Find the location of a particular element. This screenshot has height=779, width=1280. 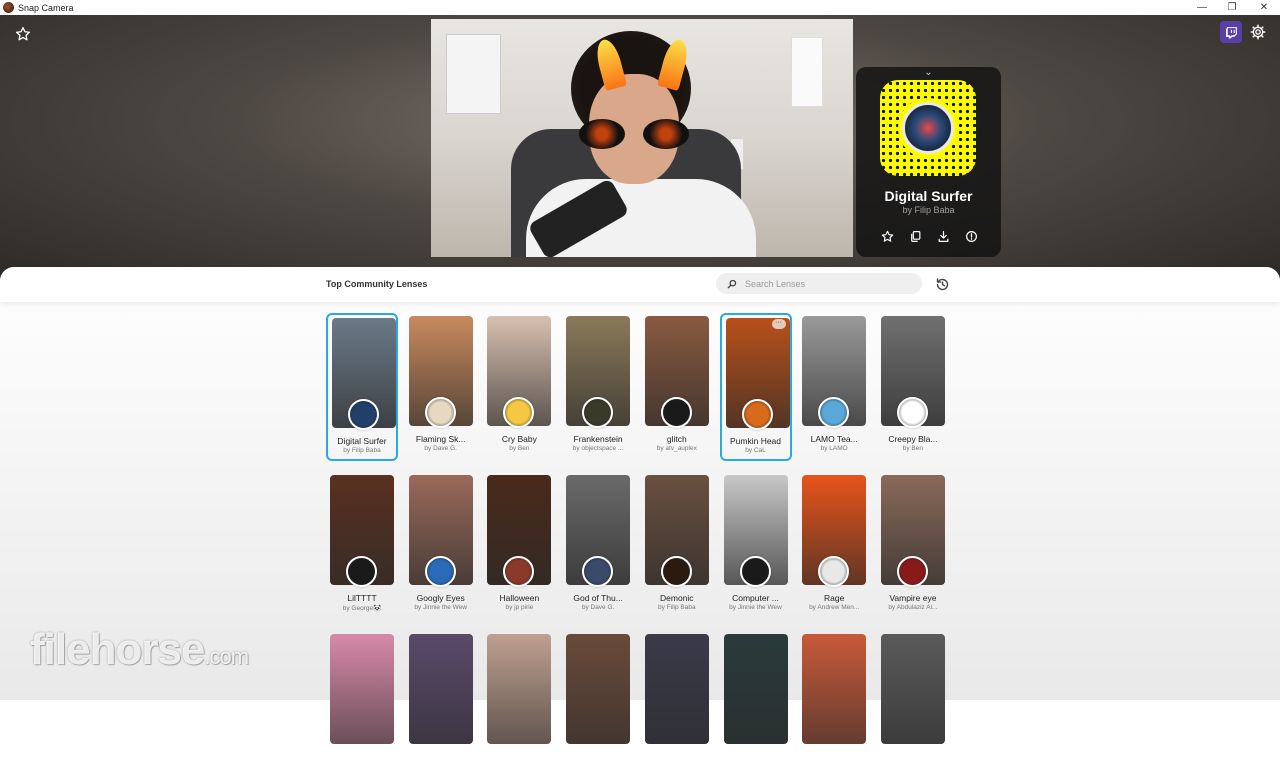

twitch-button is located at coordinates (1231, 32).